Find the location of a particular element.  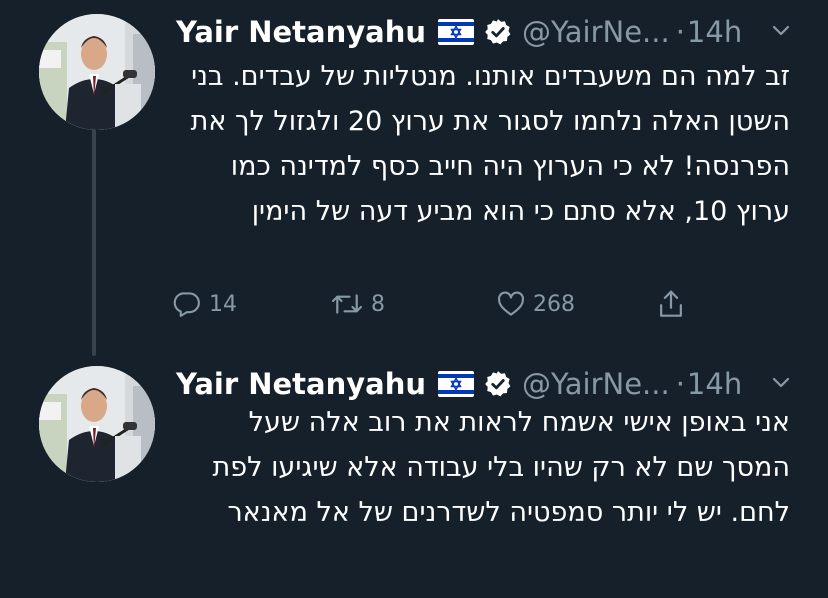

retweet-icon is located at coordinates (347, 304).